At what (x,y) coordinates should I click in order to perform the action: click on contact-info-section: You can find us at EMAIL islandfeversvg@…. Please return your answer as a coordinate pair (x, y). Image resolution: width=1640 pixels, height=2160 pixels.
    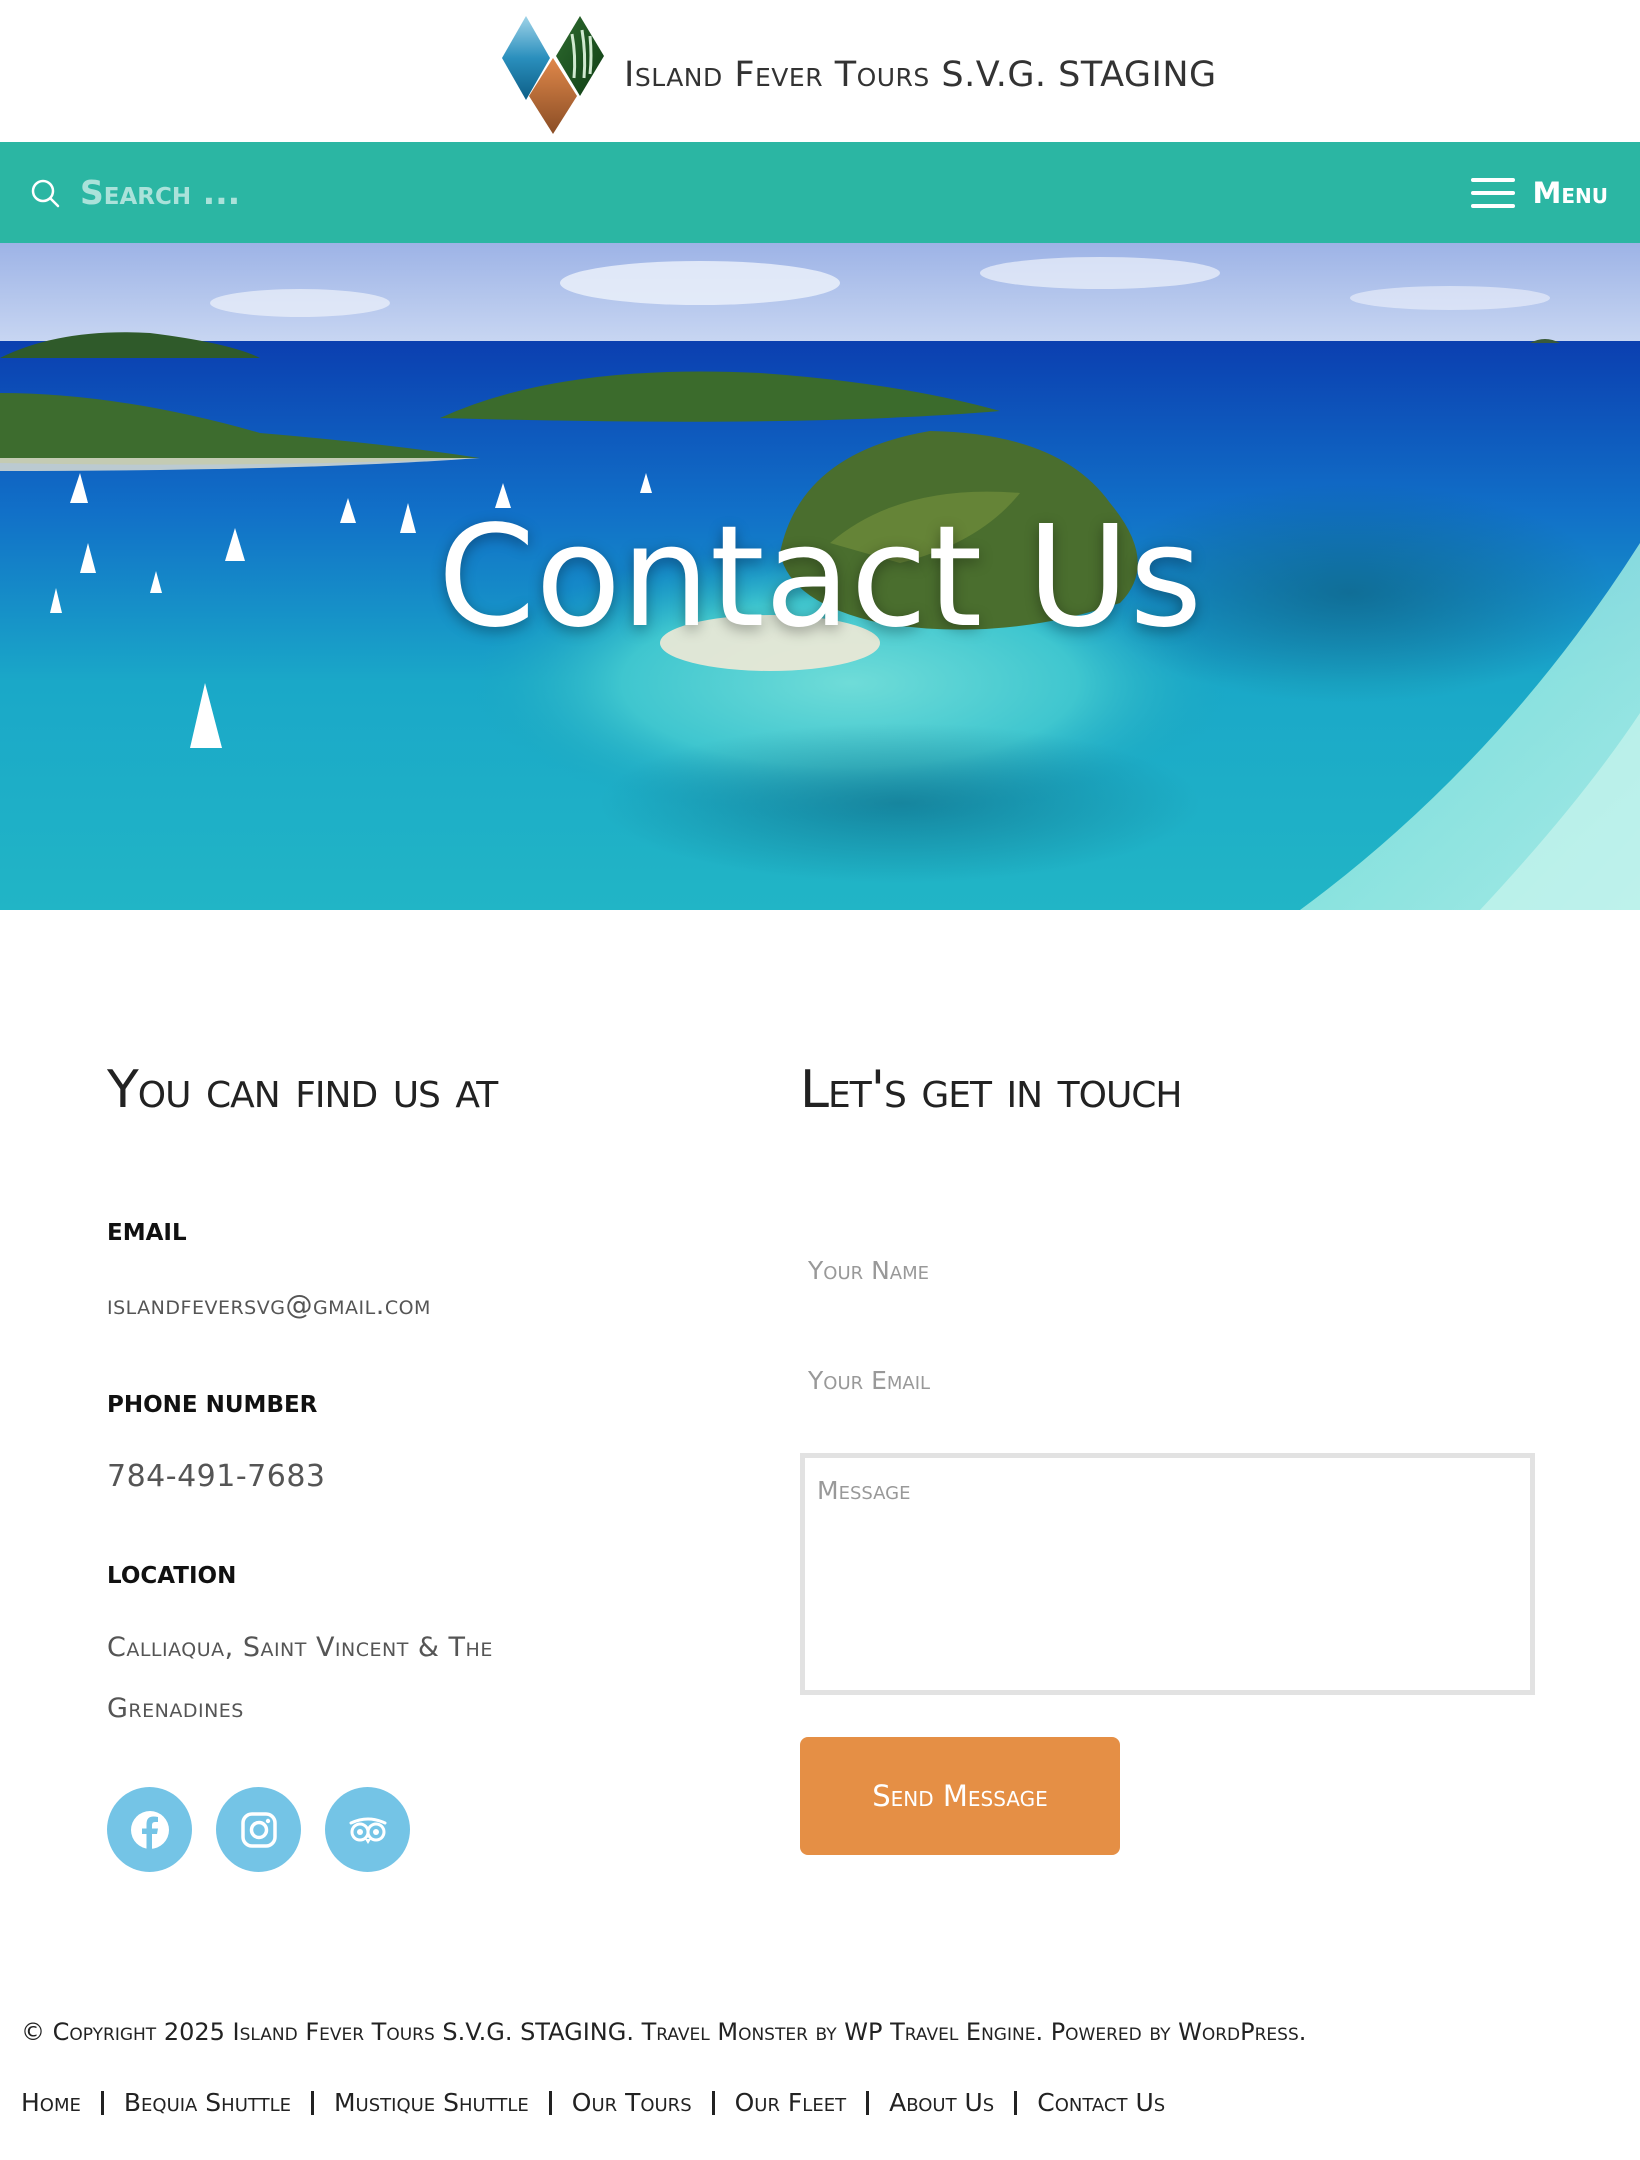
    Looking at the image, I should click on (377, 1466).